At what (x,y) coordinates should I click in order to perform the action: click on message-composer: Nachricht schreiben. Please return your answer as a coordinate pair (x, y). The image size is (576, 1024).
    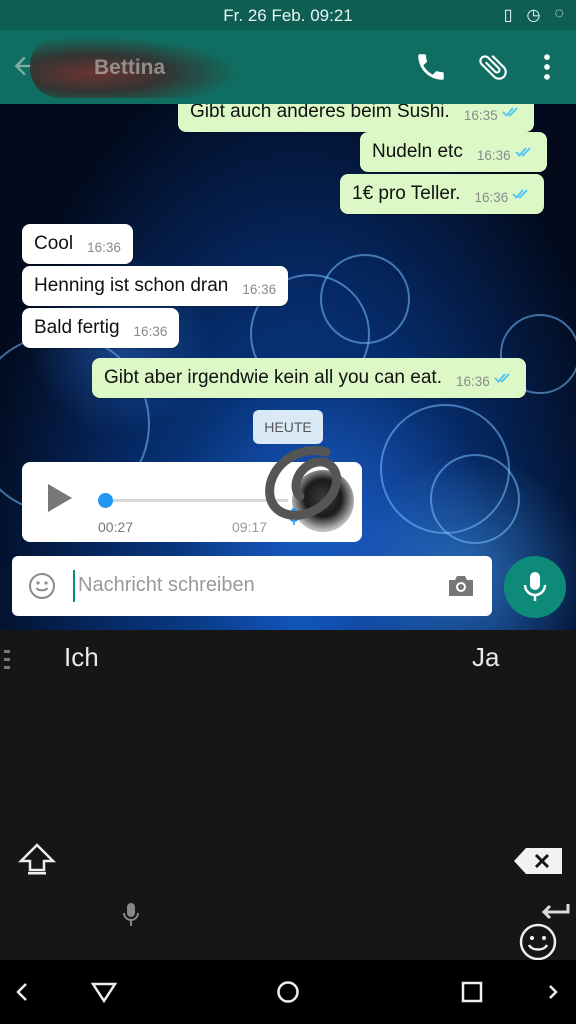
    Looking at the image, I should click on (252, 586).